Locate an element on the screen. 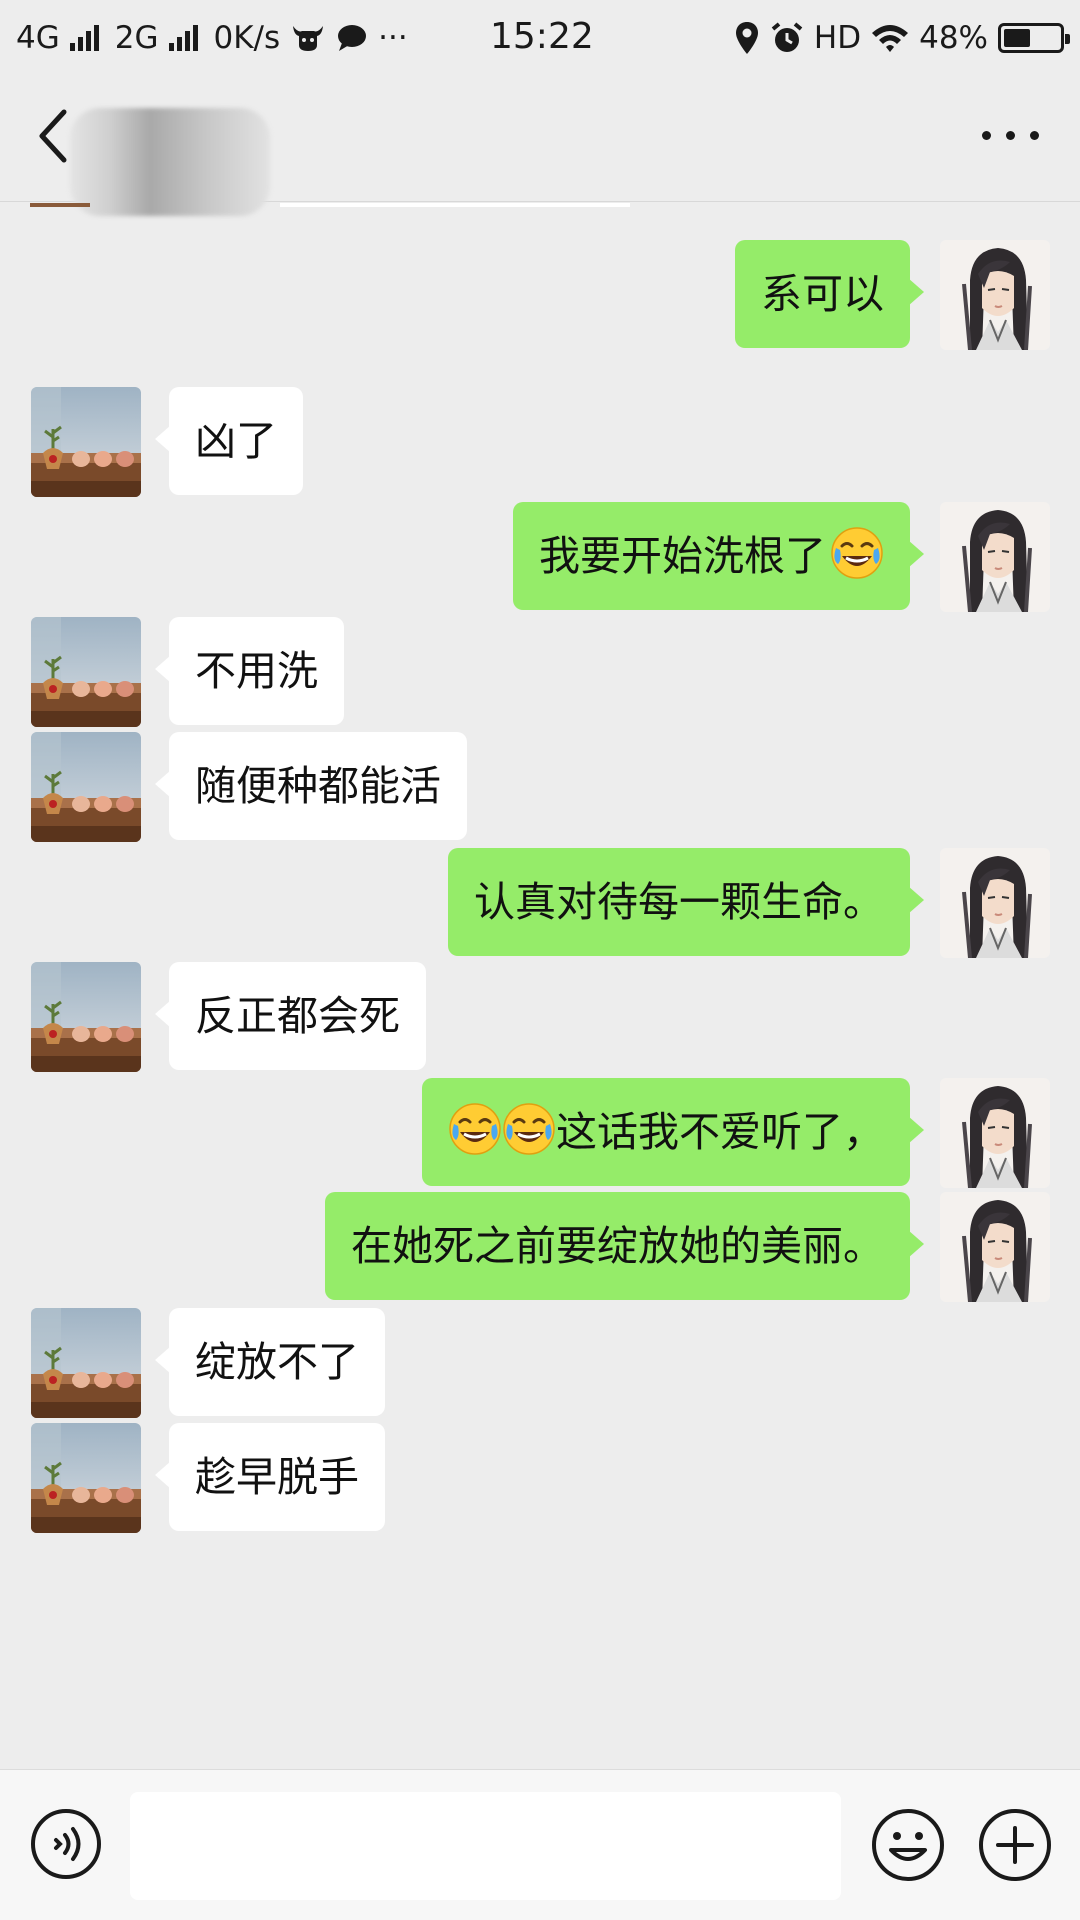 The height and width of the screenshot is (1920, 1080). message-text: 凶了 is located at coordinates (236, 441).